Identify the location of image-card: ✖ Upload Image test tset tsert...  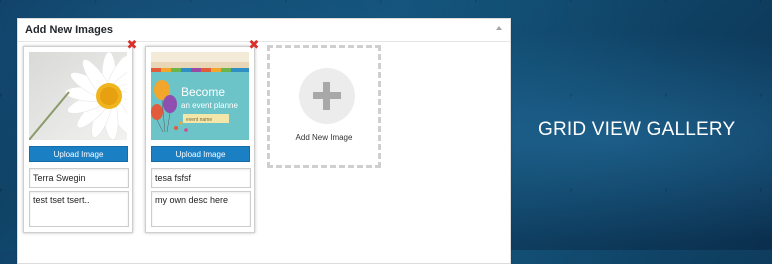
(80, 136).